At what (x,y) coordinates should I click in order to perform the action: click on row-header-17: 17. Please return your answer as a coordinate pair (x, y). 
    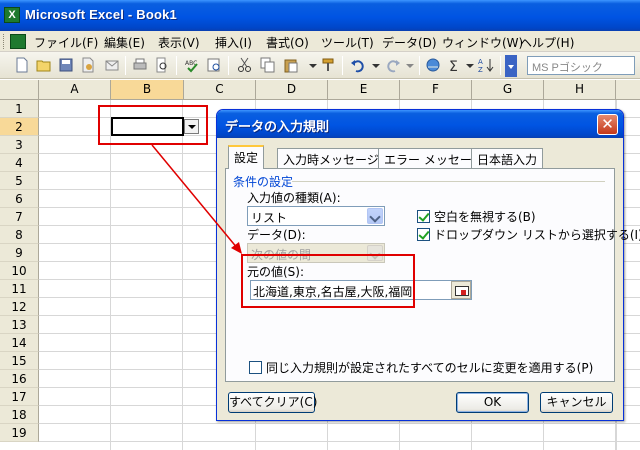
    Looking at the image, I should click on (19, 397).